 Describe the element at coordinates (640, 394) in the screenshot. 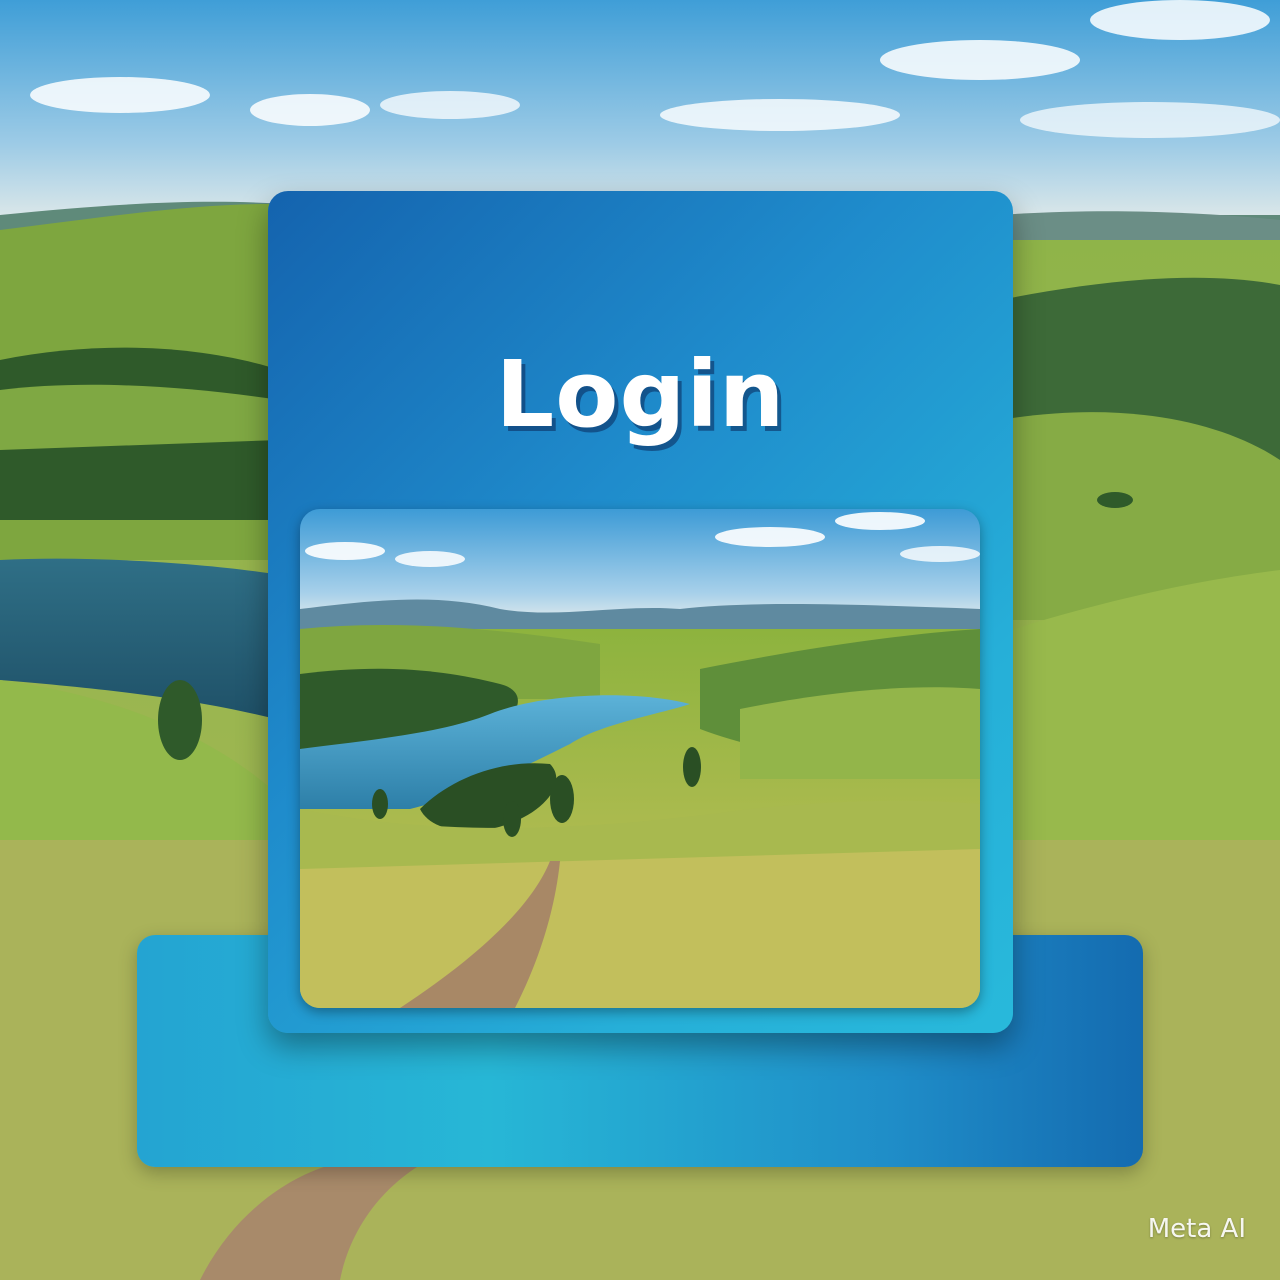

I see `login-title: Login` at that location.